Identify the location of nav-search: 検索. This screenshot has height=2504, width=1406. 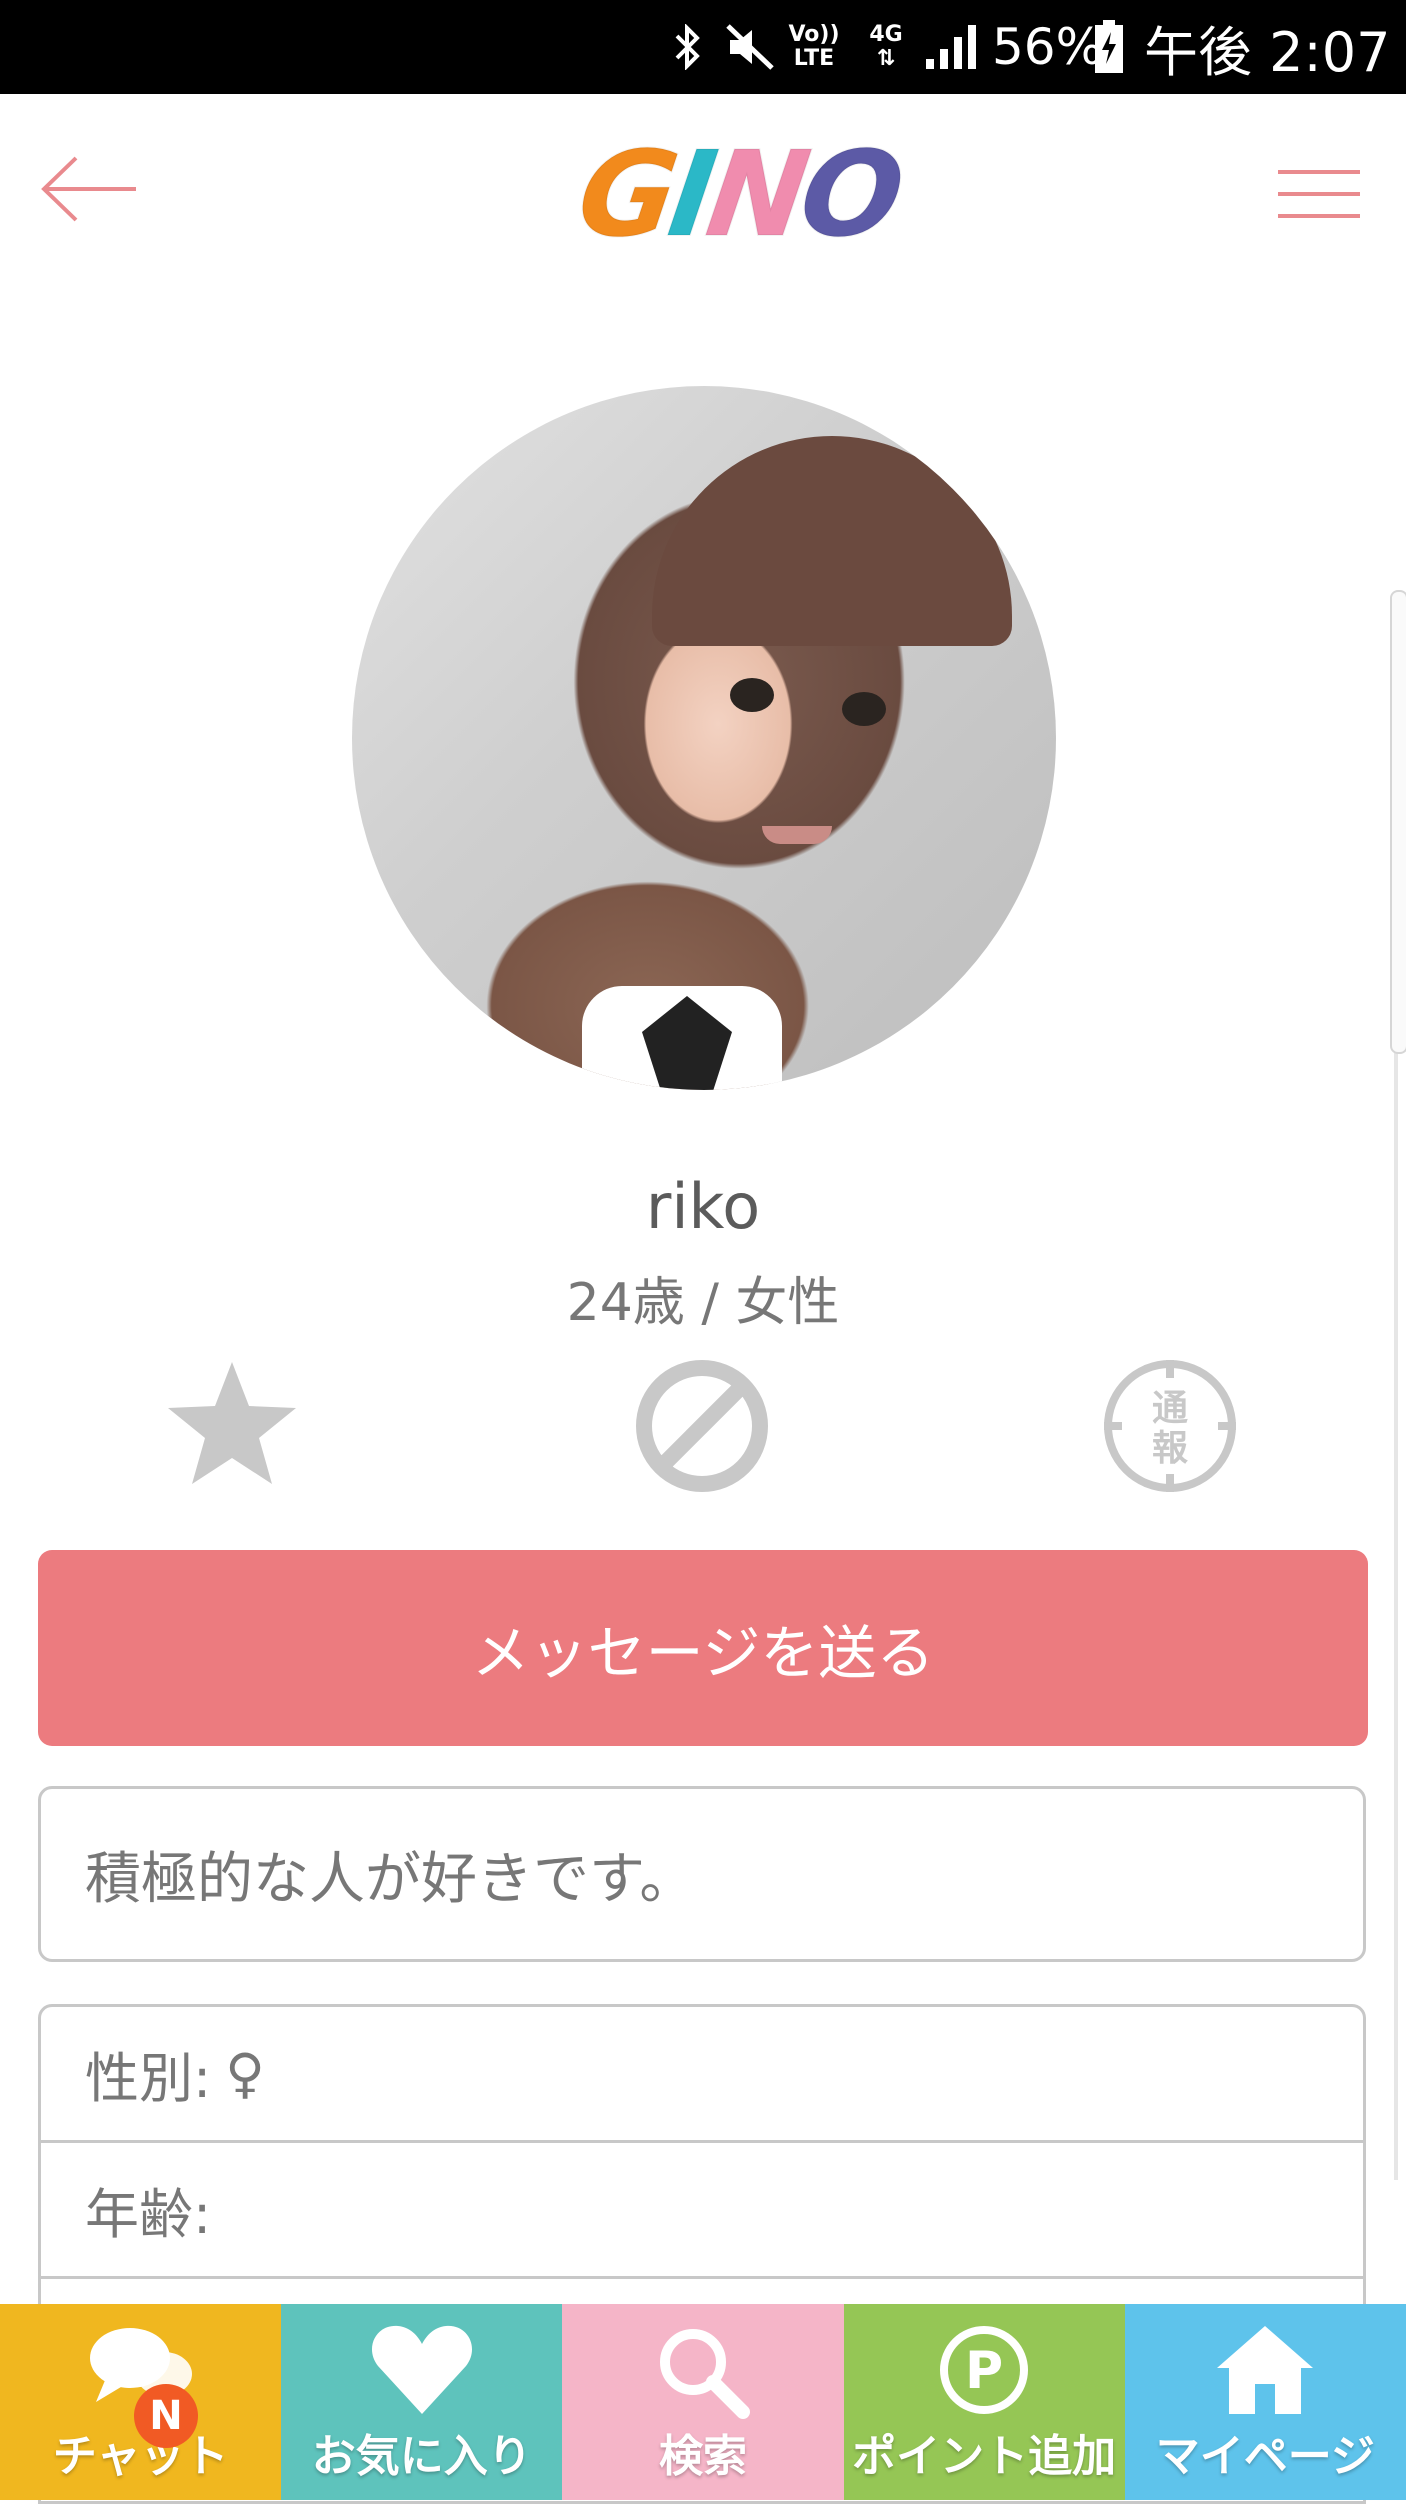
(703, 2402).